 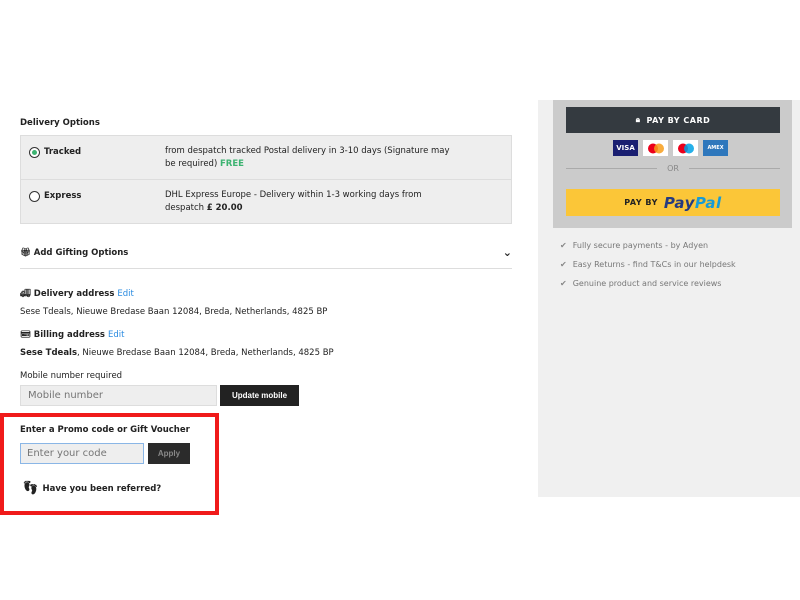 I want to click on promo-title: Enter a Promo code or Gift Voucher, so click(x=105, y=430).